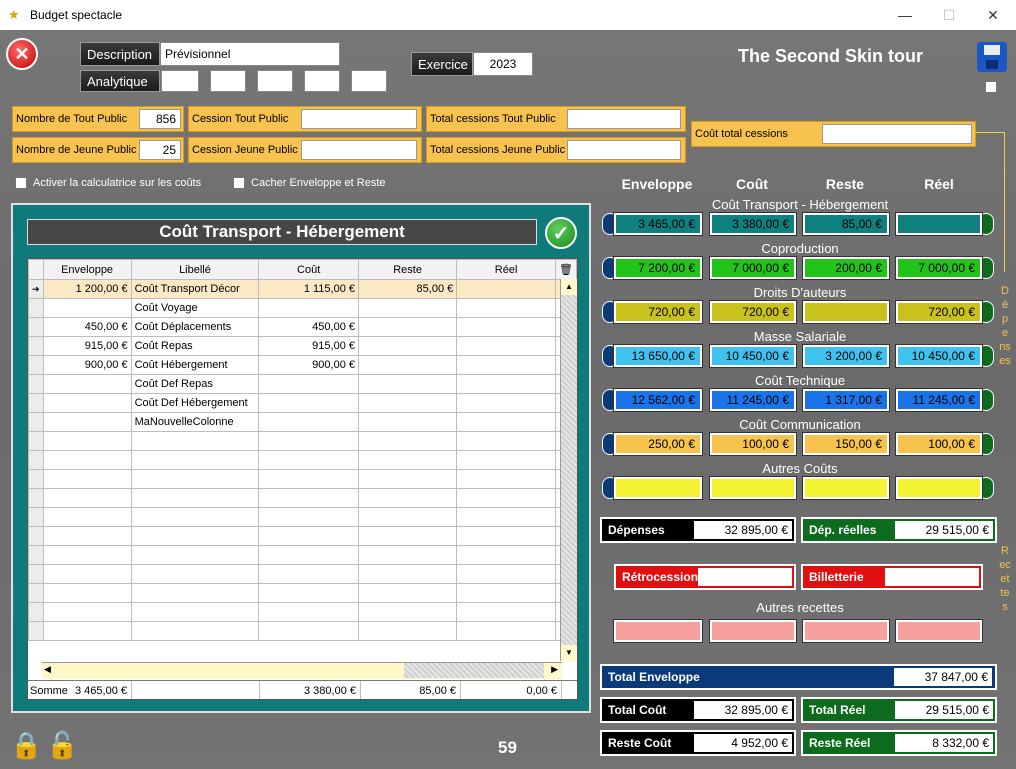 The height and width of the screenshot is (769, 1016). Describe the element at coordinates (87, 269) in the screenshot. I see `col-enveloppe: Enveloppe` at that location.